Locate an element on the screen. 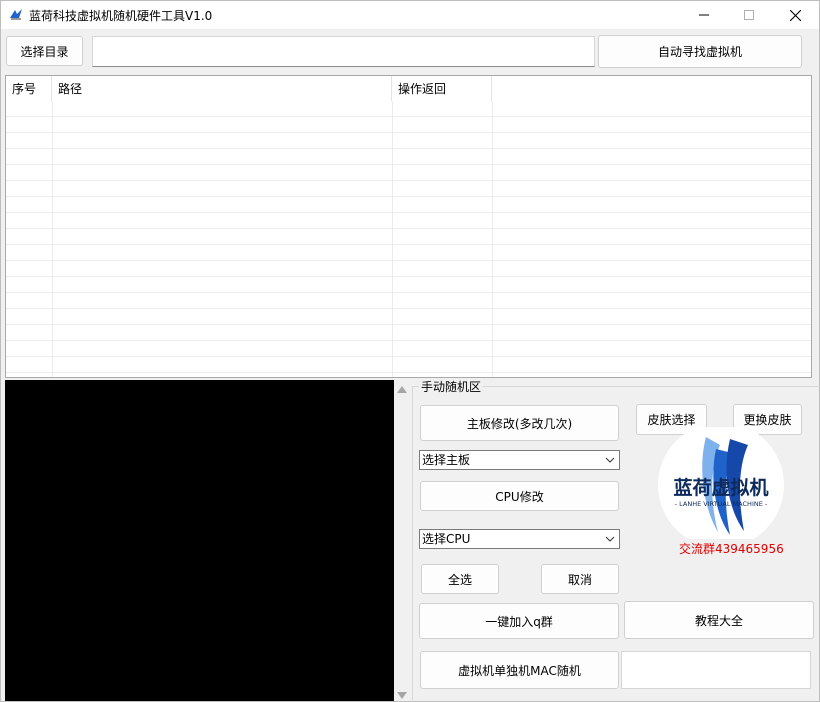 This screenshot has height=702, width=820. close-button is located at coordinates (795, 15).